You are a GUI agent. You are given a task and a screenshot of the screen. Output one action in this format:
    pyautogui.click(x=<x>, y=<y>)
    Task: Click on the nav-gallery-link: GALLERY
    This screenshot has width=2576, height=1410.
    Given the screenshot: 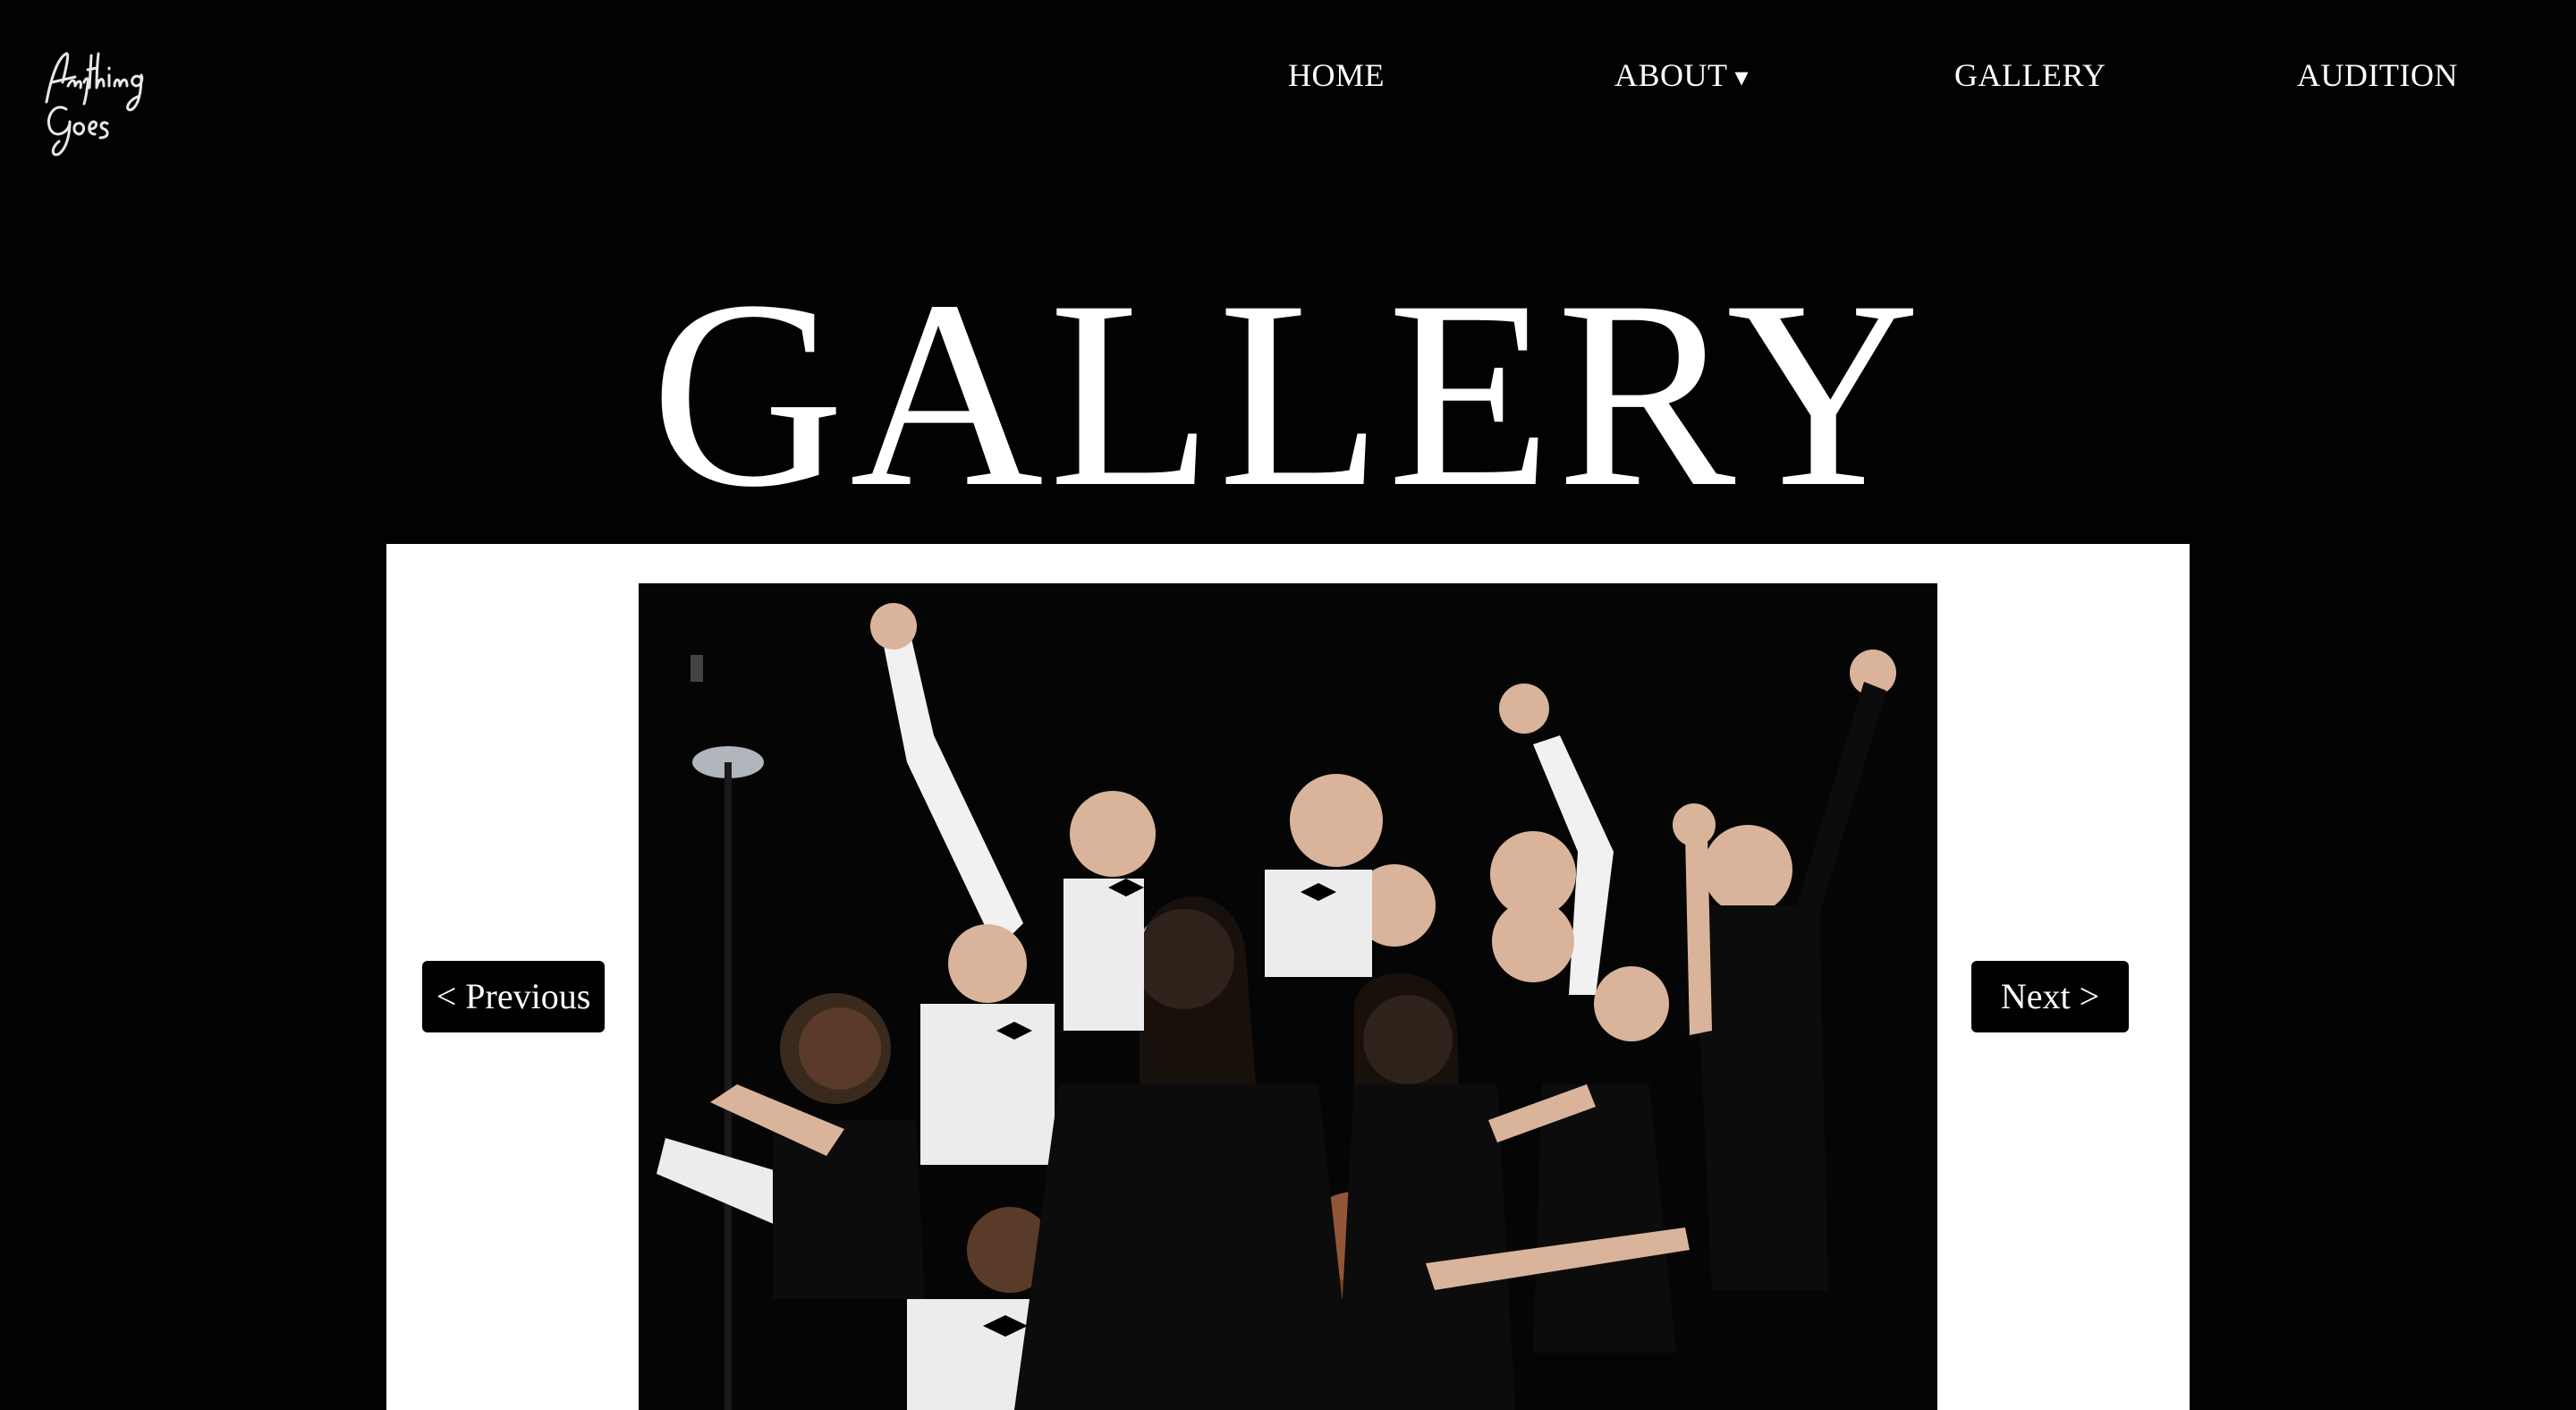 What is the action you would take?
    pyautogui.click(x=2030, y=75)
    